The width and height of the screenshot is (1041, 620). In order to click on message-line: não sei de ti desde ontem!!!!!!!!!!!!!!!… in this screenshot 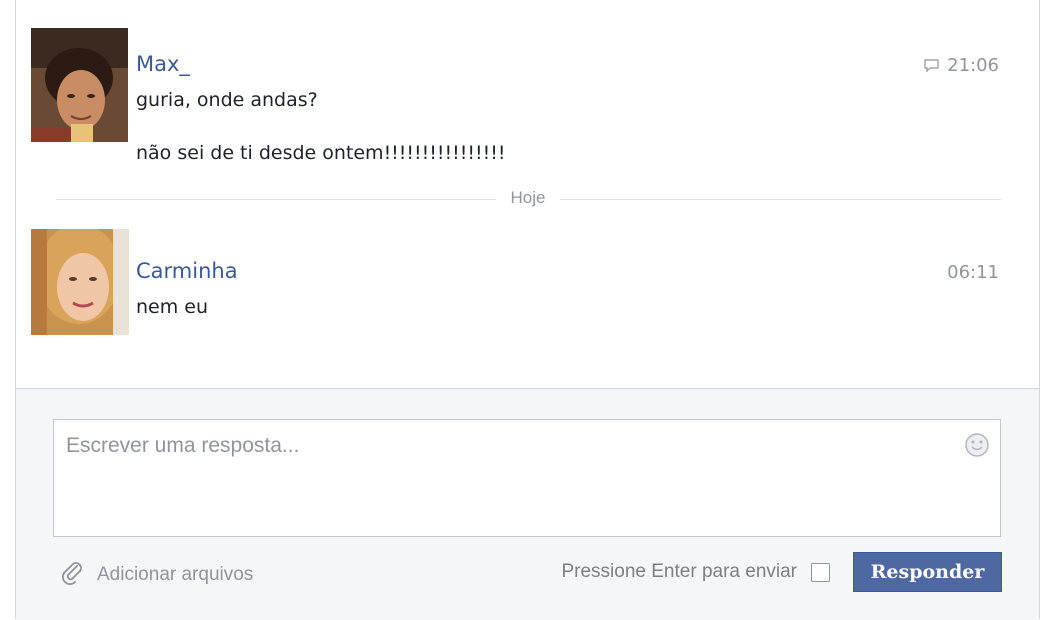, I will do `click(321, 153)`.